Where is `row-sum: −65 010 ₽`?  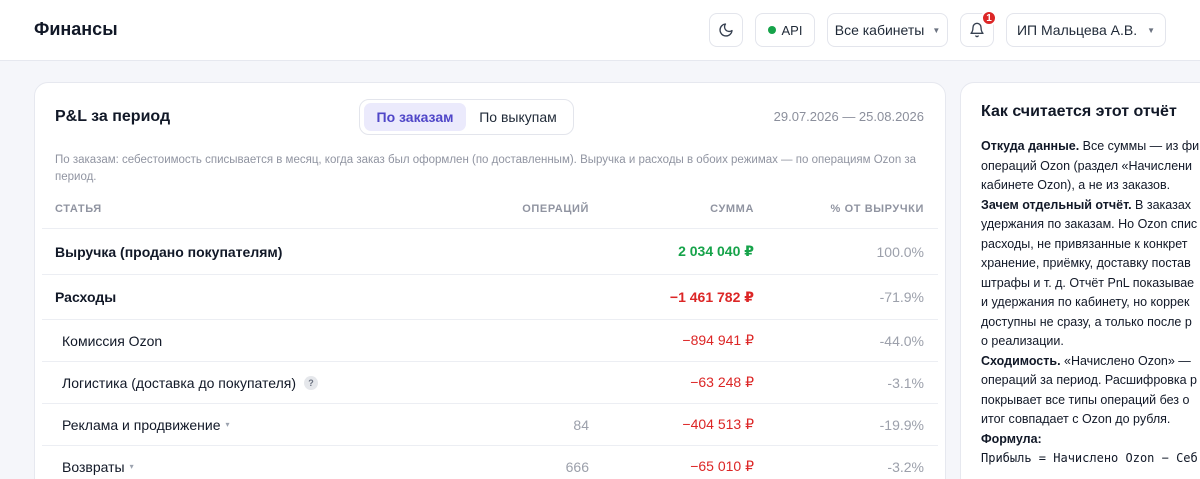 row-sum: −65 010 ₽ is located at coordinates (722, 466).